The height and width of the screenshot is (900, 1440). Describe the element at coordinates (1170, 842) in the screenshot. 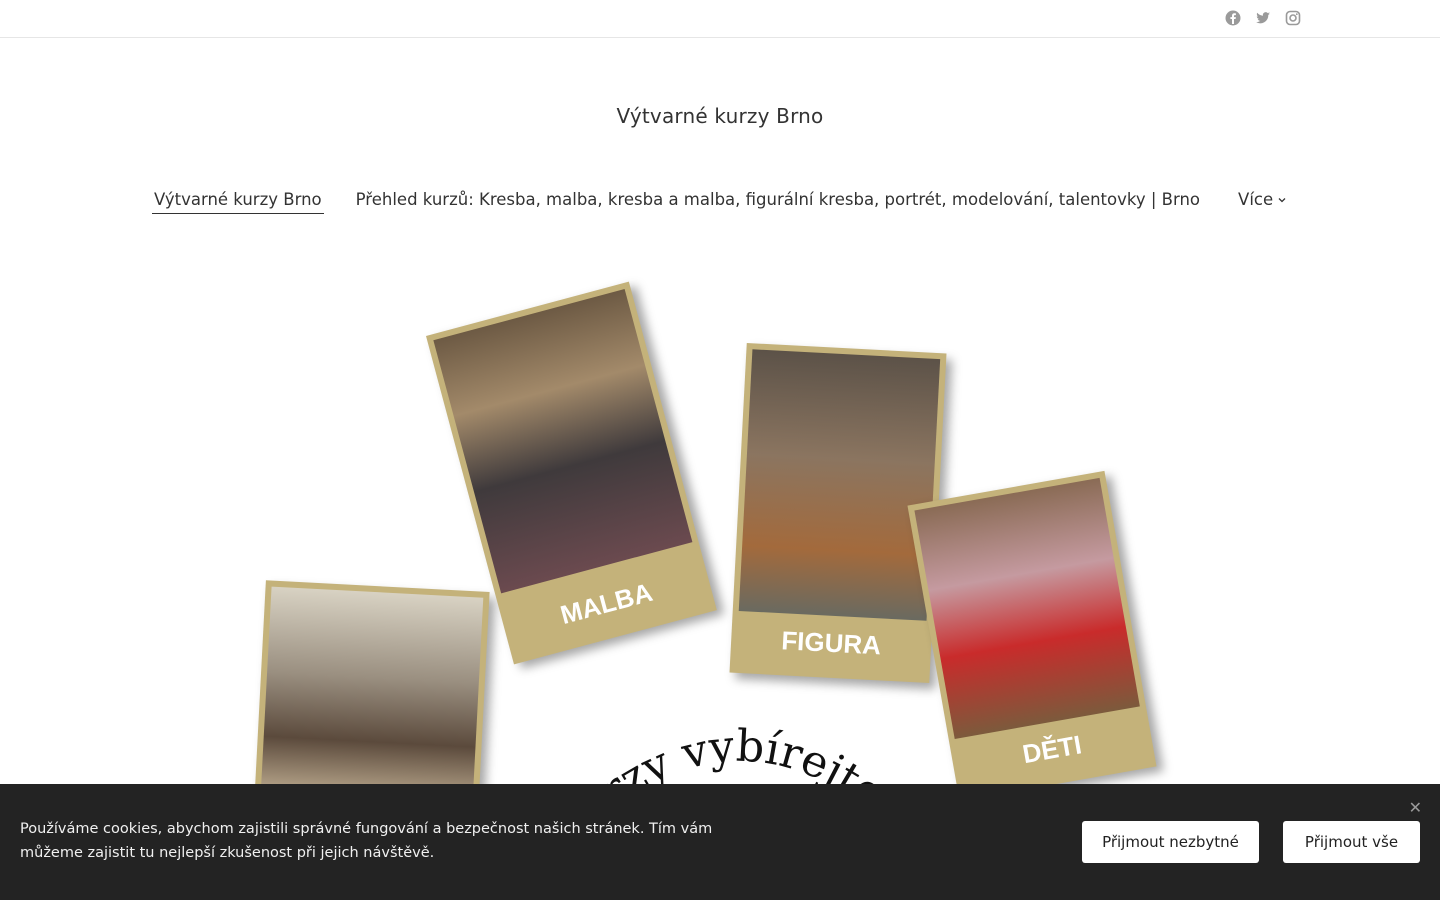

I see `accept-necessary-button: Přijmout nezbytné` at that location.